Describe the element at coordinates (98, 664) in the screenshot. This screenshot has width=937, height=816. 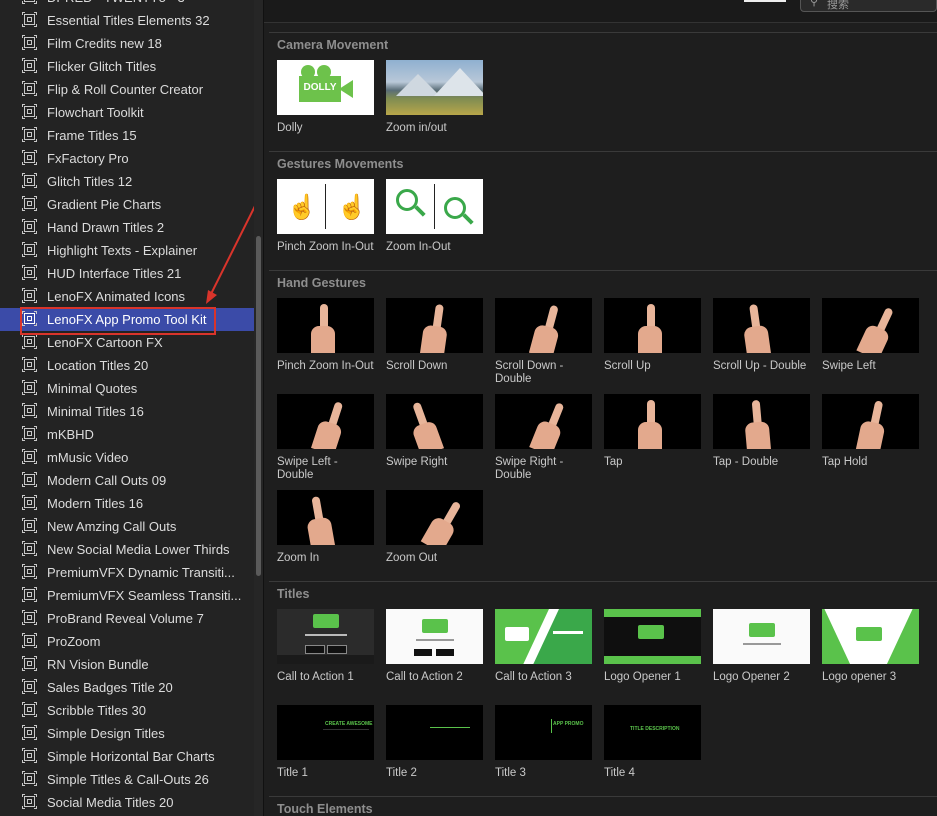
I see `sidebar-item-label: RN Vision Bundle` at that location.